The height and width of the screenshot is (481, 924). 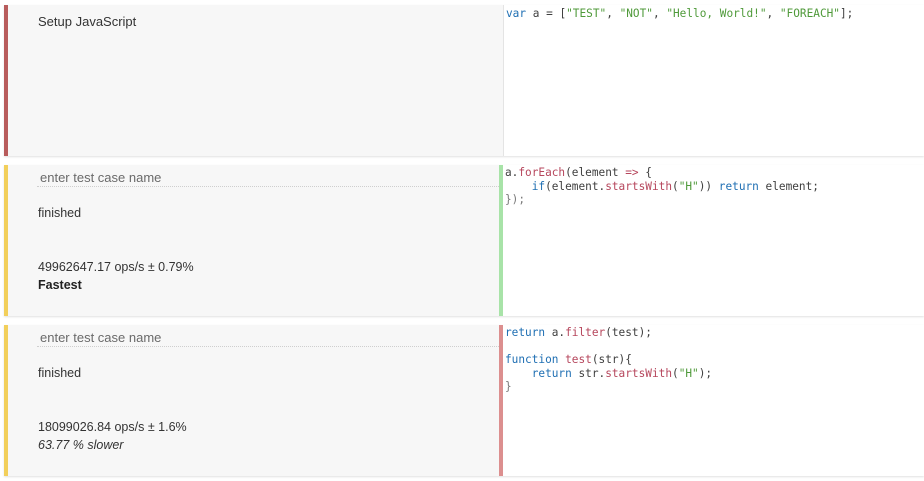 I want to click on code-token: "Hello, World!", so click(x=716, y=13).